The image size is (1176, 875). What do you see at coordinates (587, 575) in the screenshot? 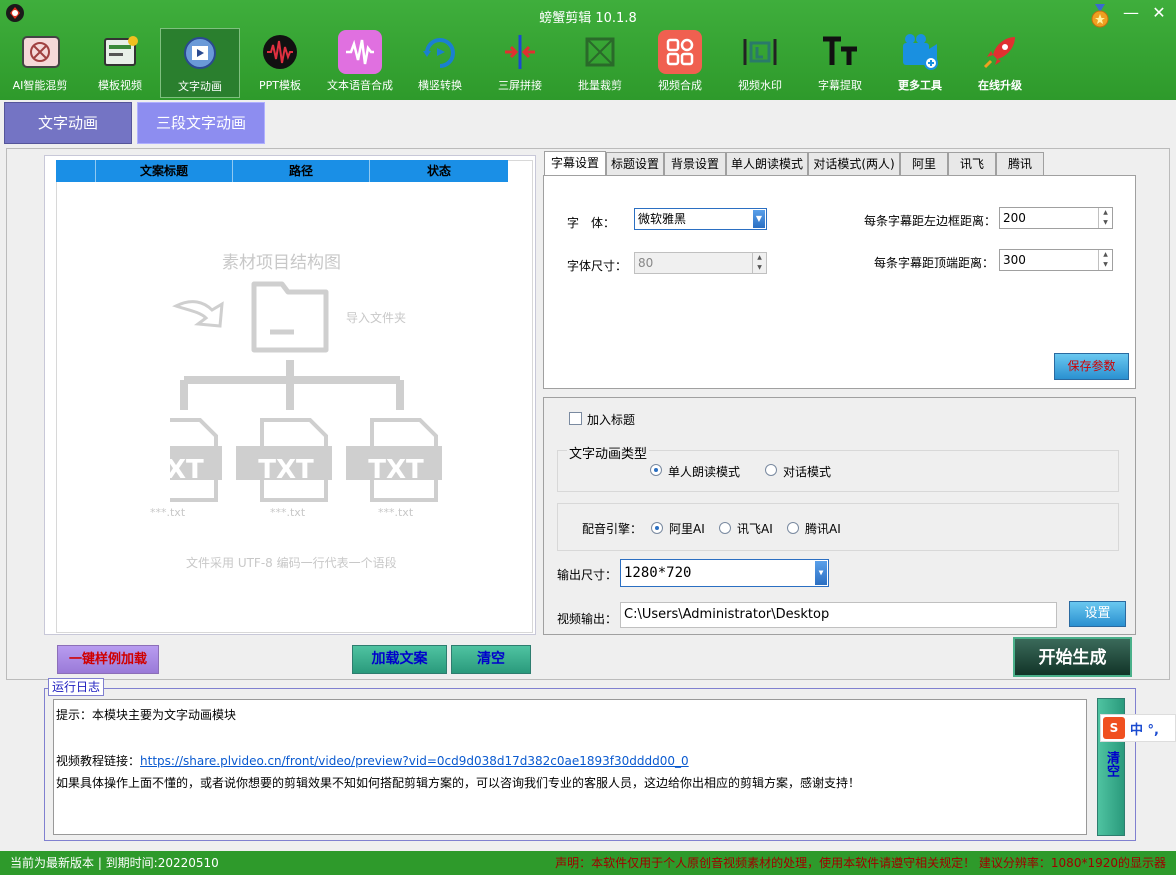
I see `output-size-label: 输出尺寸：` at bounding box center [587, 575].